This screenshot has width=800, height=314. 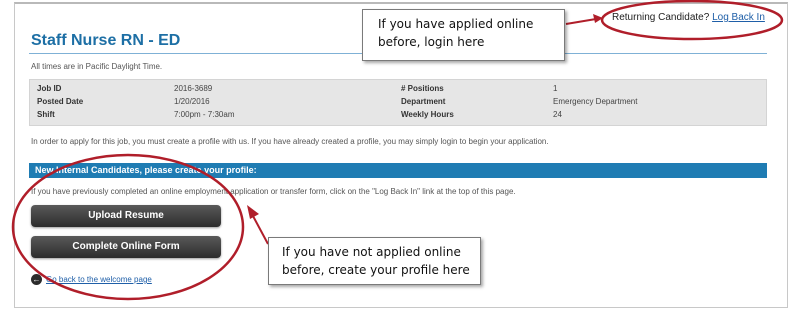 What do you see at coordinates (371, 252) in the screenshot?
I see `create-callout-line-1: If you have not applied online` at bounding box center [371, 252].